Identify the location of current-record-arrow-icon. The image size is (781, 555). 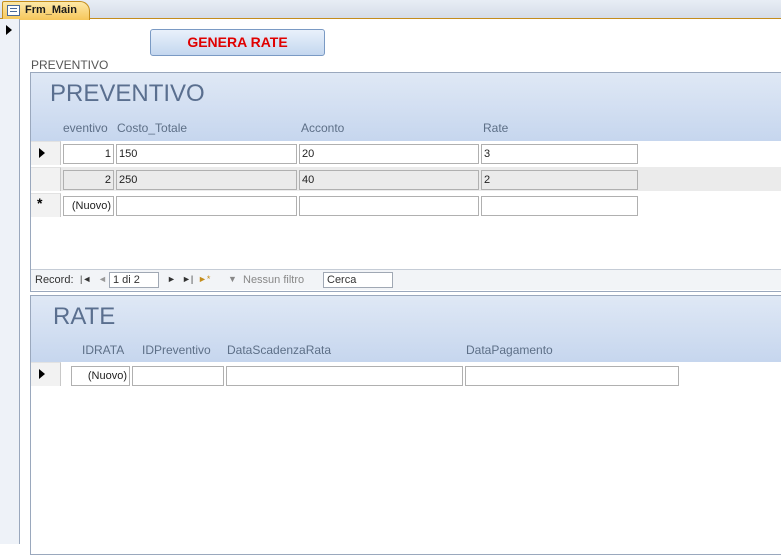
(9, 30).